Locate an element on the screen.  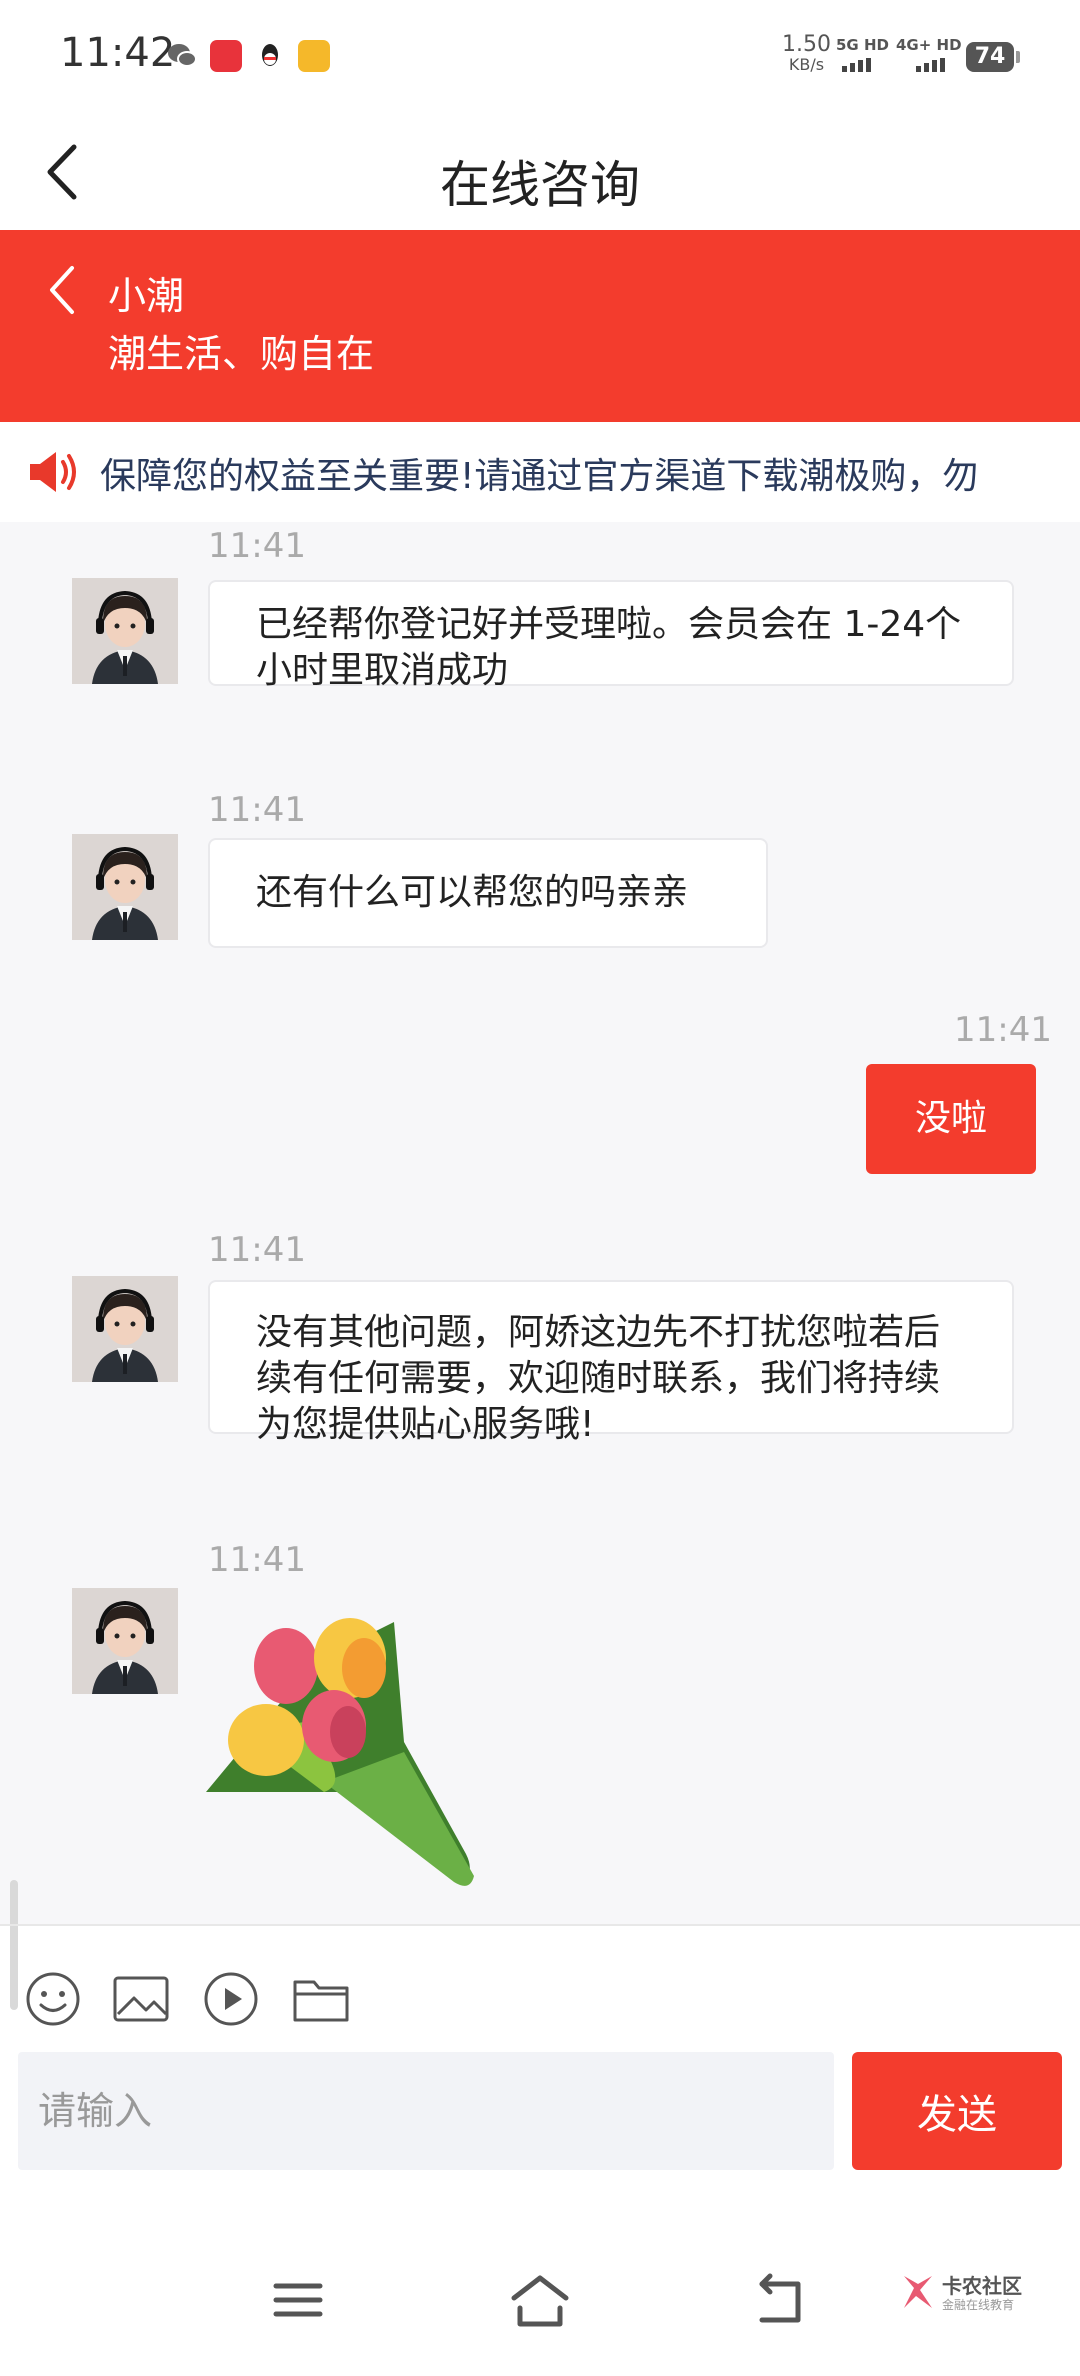
watermark-logo-icon is located at coordinates (918, 2292).